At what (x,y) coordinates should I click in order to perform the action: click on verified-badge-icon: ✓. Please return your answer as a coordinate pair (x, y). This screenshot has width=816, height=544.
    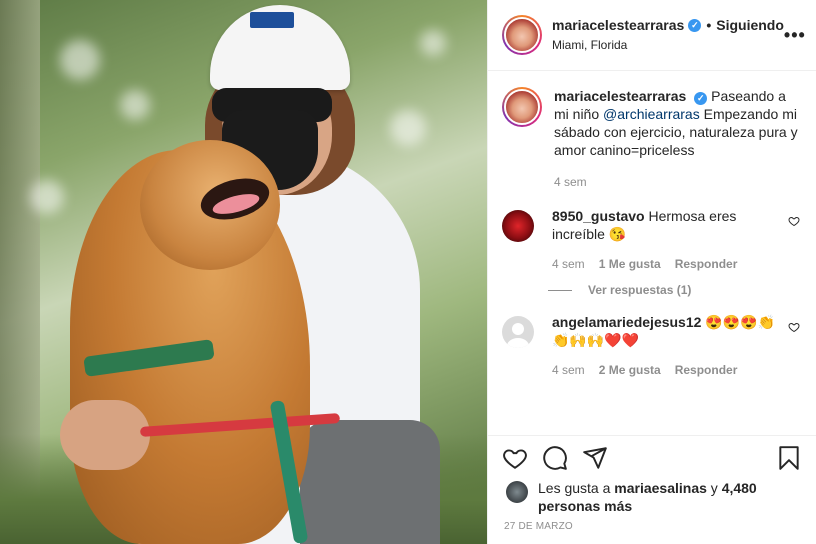
    Looking at the image, I should click on (695, 25).